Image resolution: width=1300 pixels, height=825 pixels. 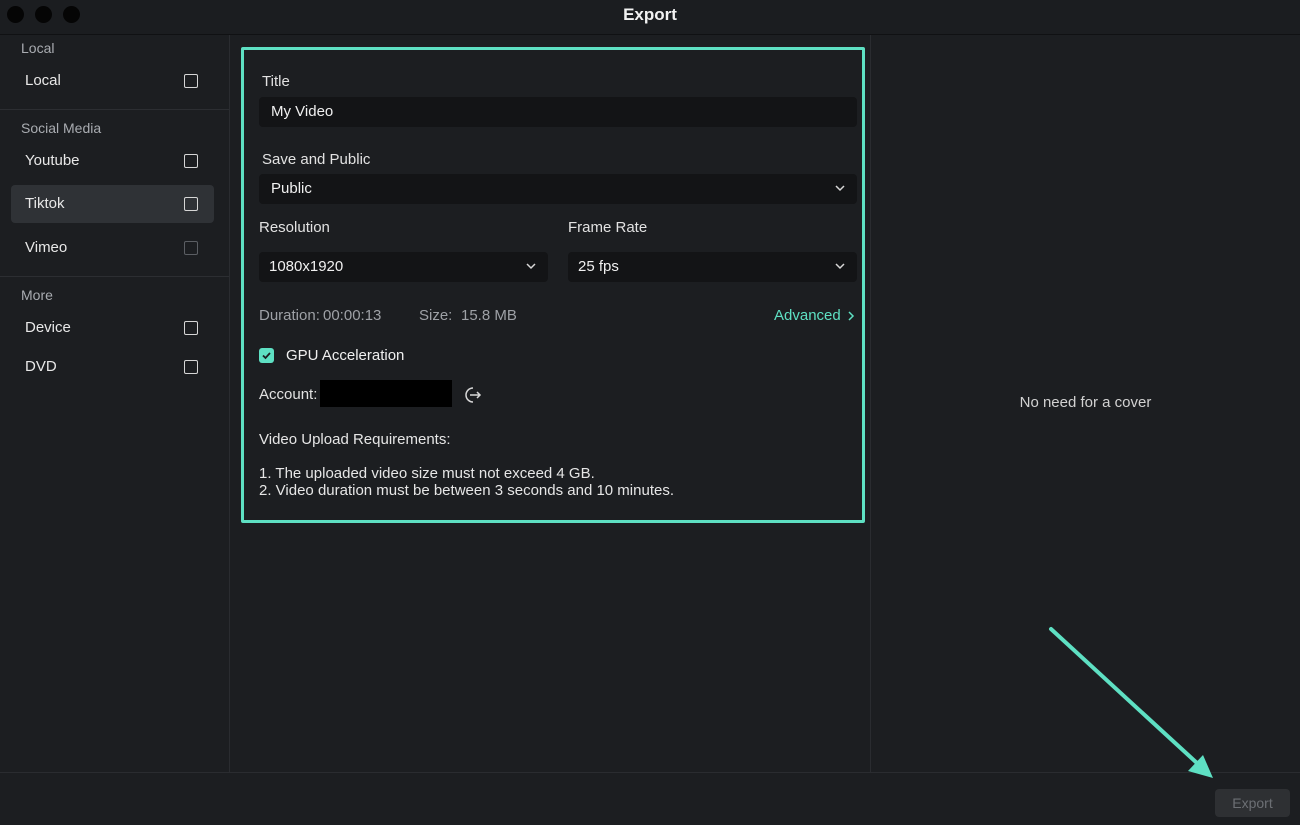 What do you see at coordinates (558, 189) in the screenshot?
I see `privacy-select: Public` at bounding box center [558, 189].